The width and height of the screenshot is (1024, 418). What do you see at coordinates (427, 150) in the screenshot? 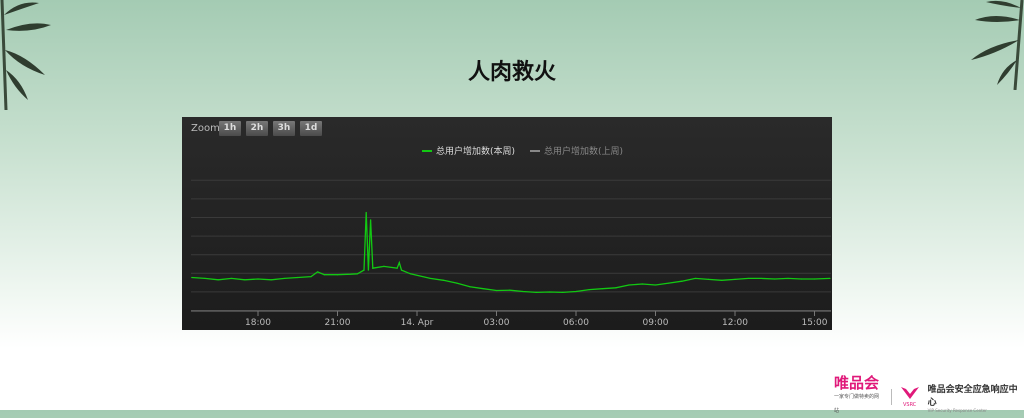
I see `legend-swatch-green` at bounding box center [427, 150].